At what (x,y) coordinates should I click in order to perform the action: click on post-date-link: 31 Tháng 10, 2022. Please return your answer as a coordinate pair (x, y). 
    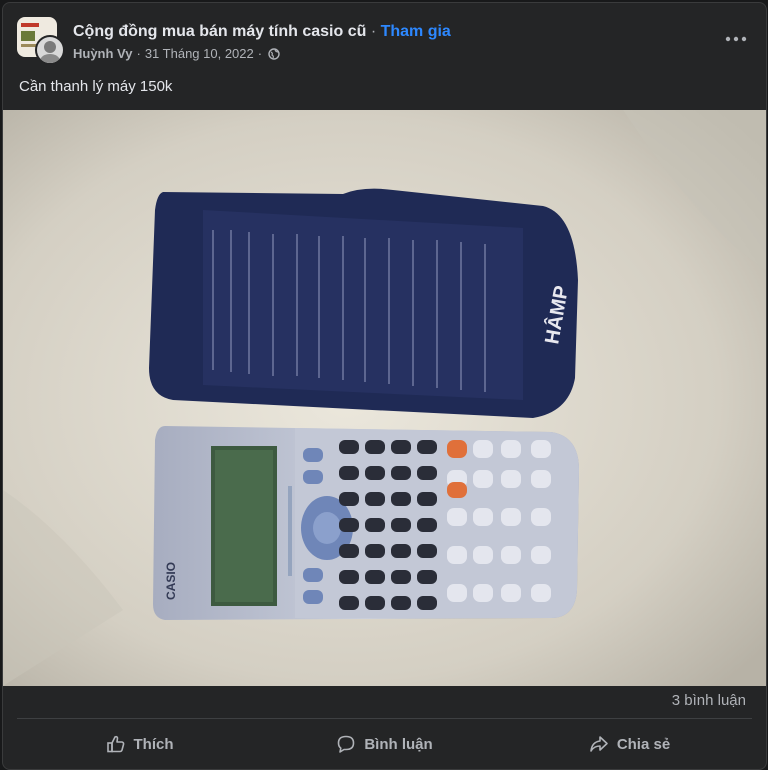
    Looking at the image, I should click on (199, 53).